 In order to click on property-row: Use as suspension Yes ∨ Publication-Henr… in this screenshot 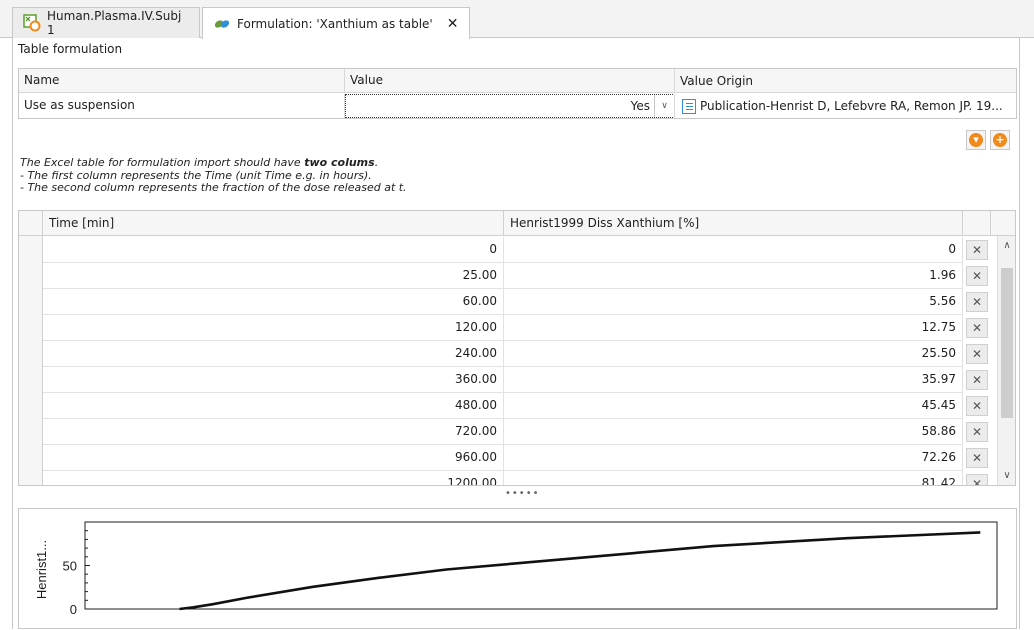, I will do `click(517, 106)`.